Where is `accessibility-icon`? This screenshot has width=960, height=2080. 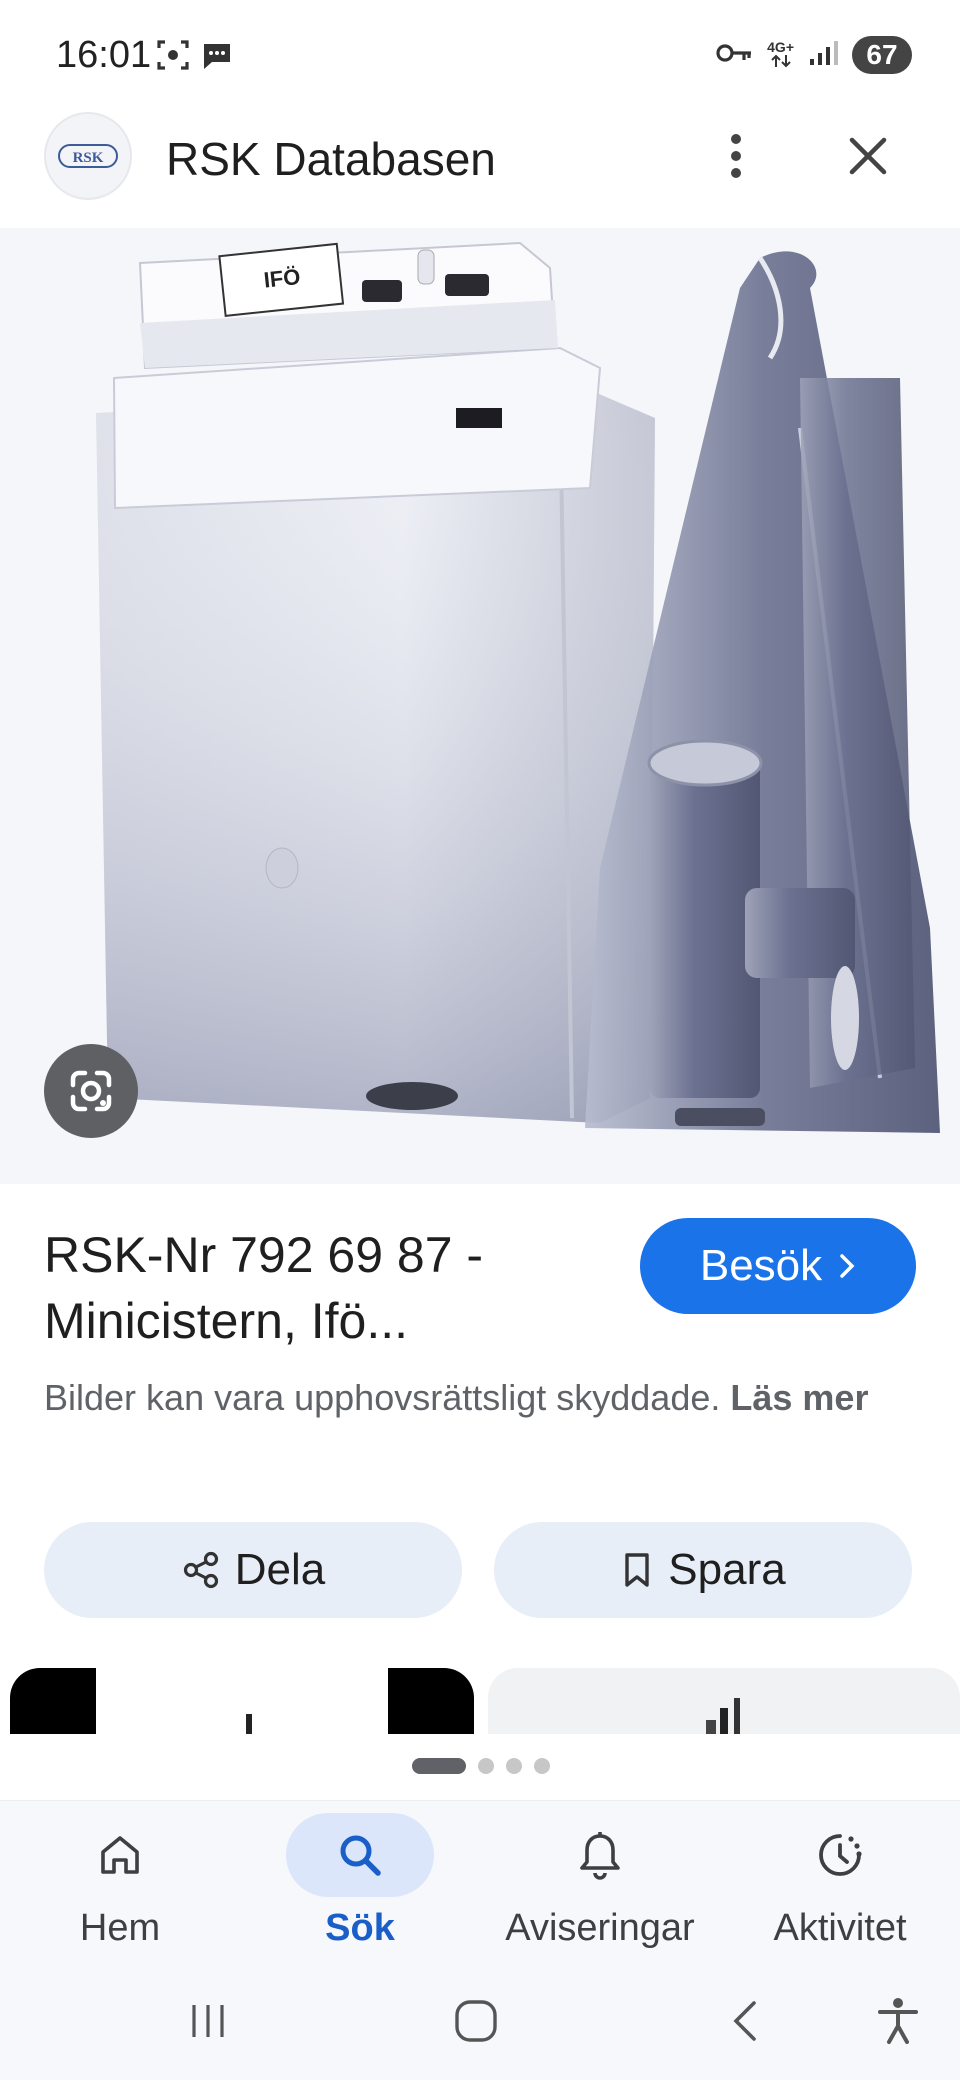 accessibility-icon is located at coordinates (898, 2021).